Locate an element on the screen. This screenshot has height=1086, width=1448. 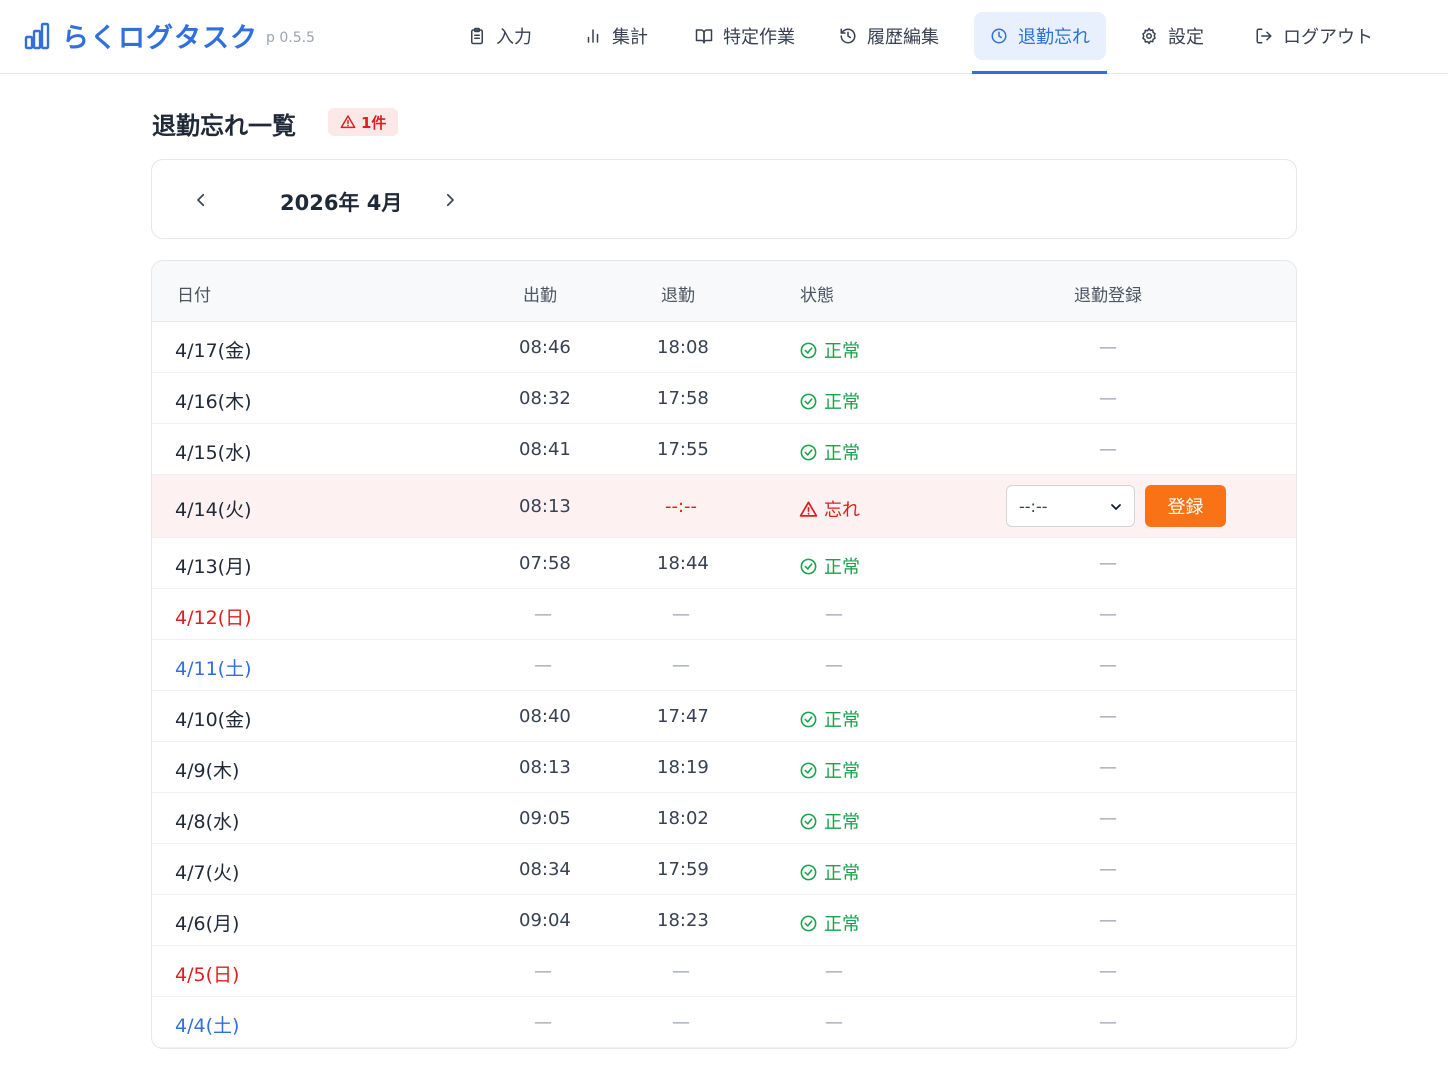
table-row: 4/14(火) 08:13 --:-- 忘れ --:-- 登録 is located at coordinates (724, 506).